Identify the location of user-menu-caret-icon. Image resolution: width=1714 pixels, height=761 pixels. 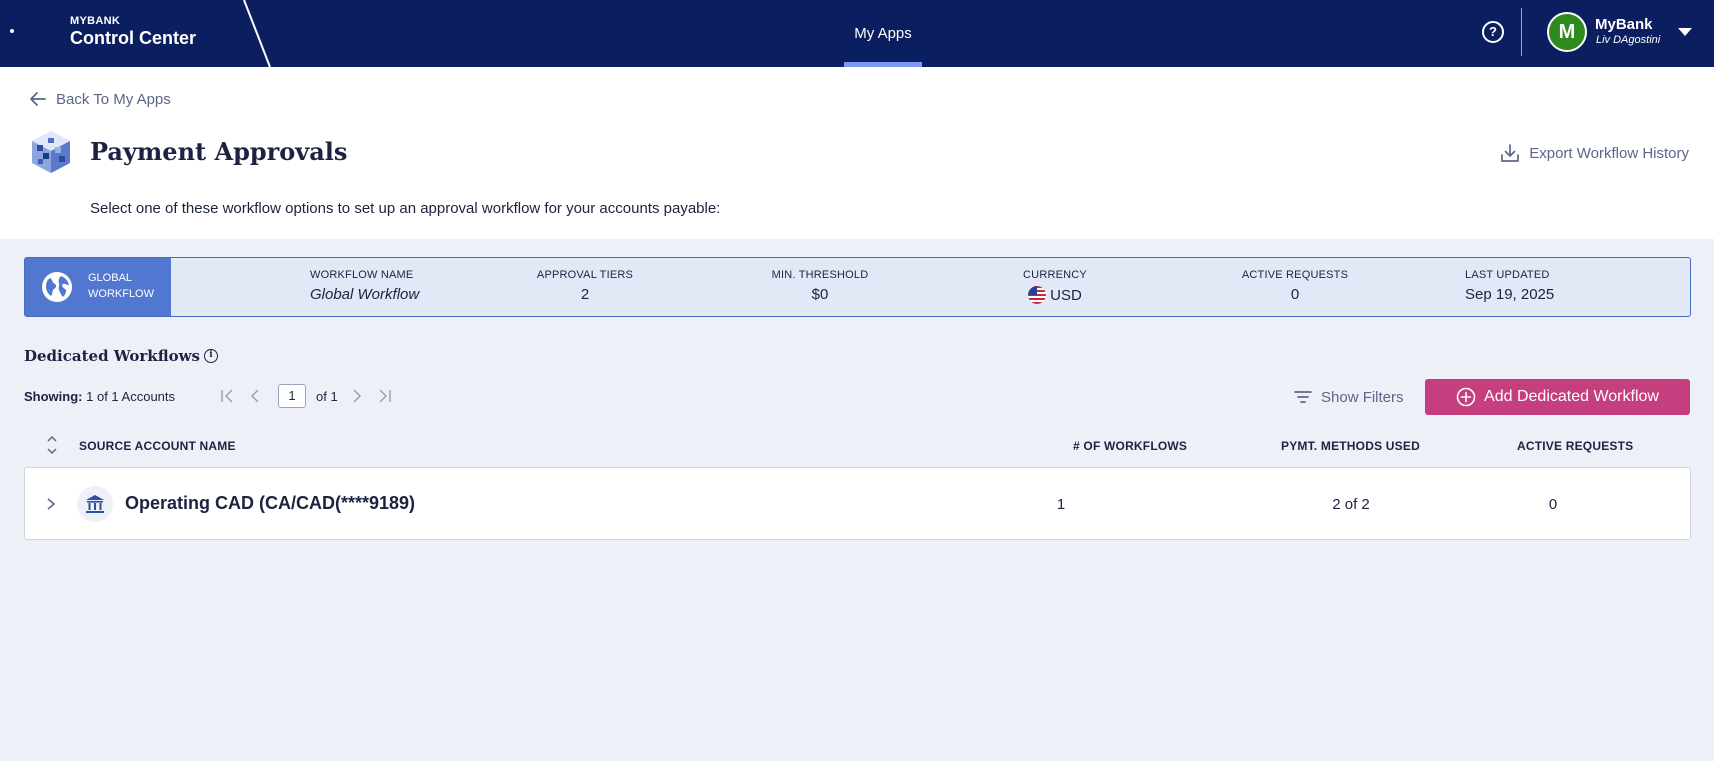
(1685, 32).